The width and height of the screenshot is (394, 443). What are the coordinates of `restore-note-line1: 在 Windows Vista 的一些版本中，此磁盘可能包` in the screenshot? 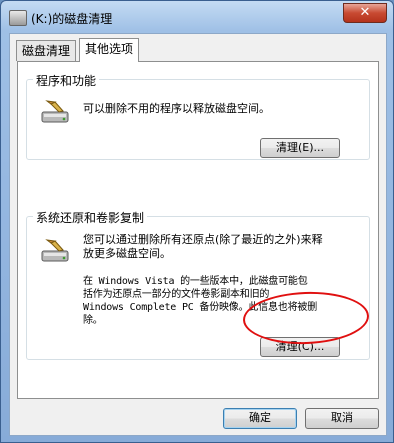 It's located at (195, 281).